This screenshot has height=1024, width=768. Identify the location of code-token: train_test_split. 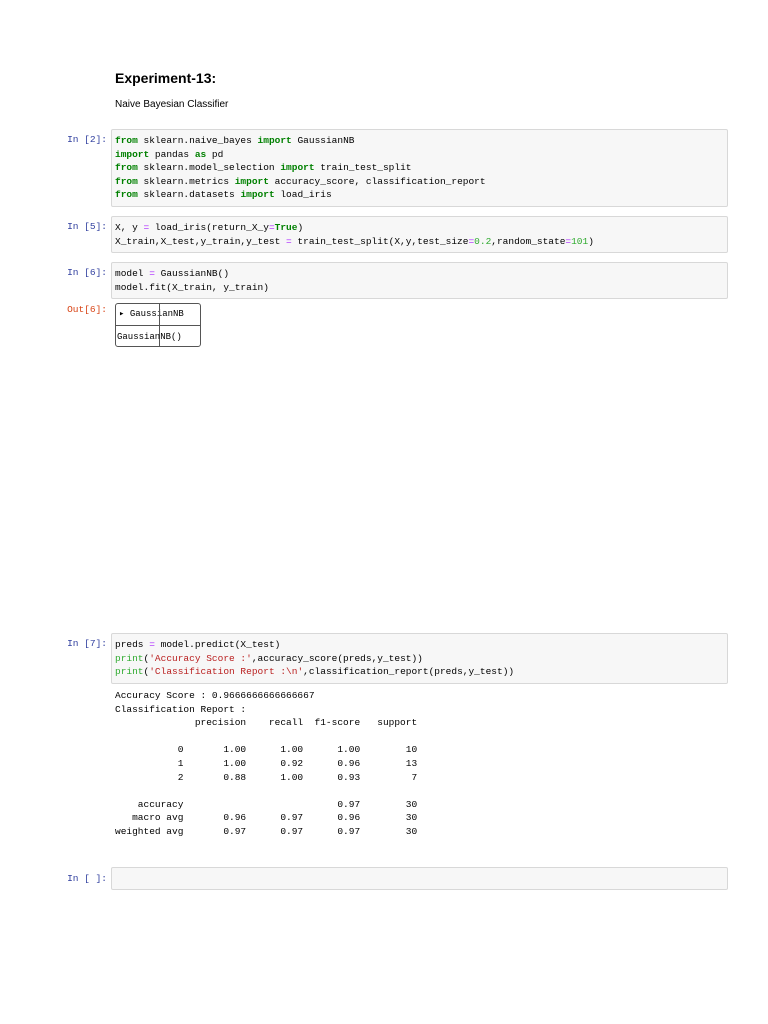
(363, 168).